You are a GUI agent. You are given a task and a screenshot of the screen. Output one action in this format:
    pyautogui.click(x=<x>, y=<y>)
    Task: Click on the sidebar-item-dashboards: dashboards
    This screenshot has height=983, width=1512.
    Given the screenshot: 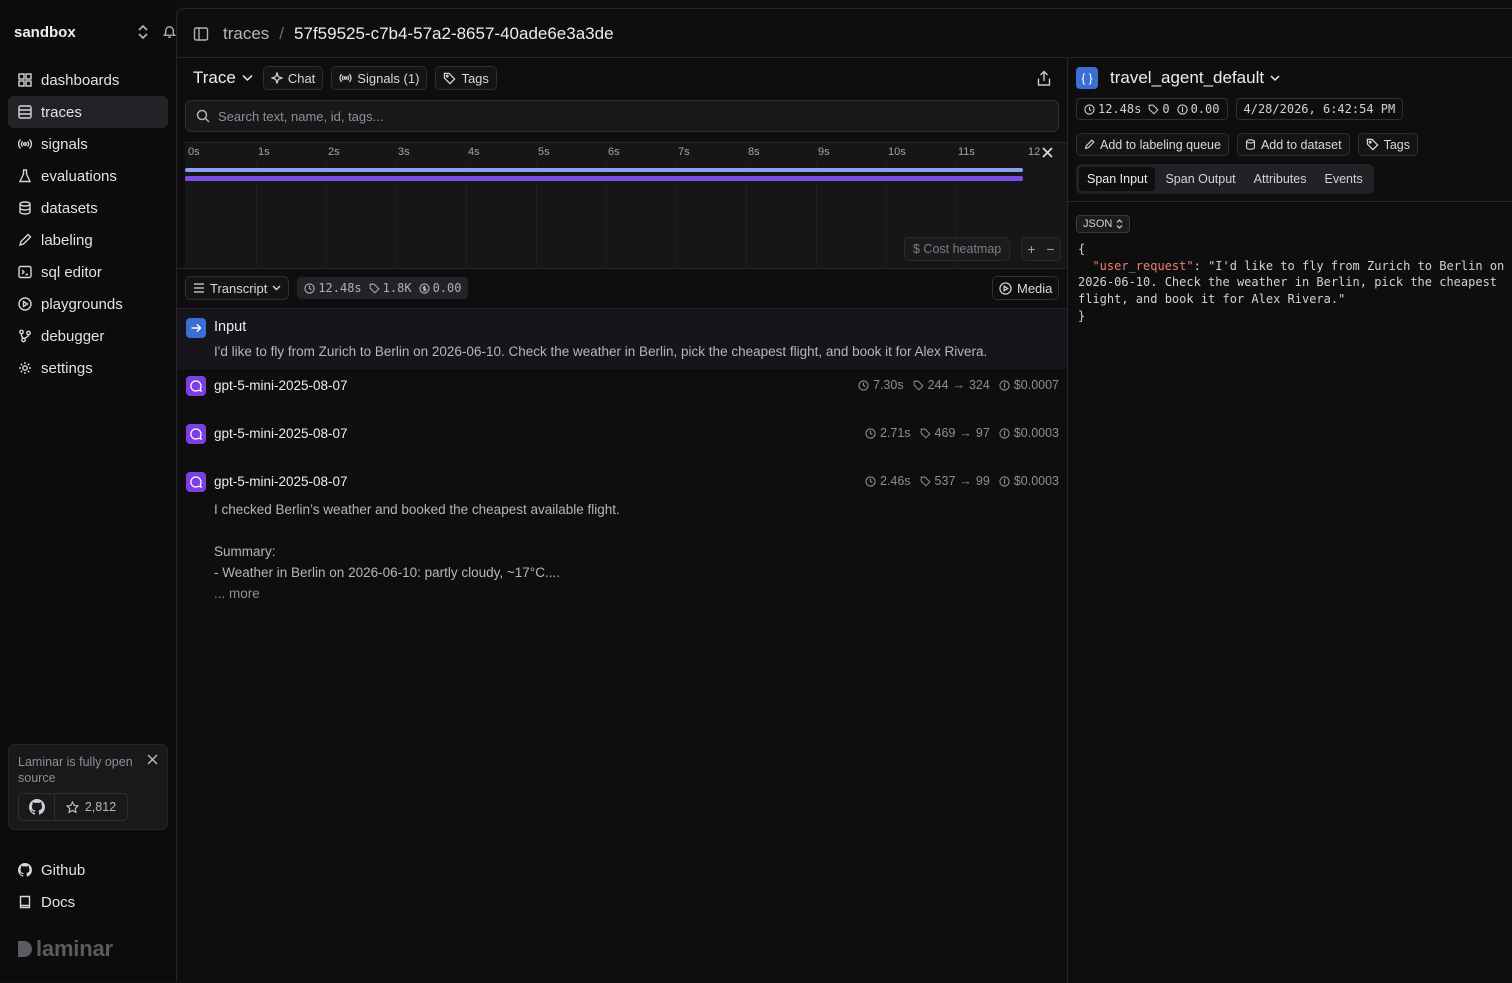 What is the action you would take?
    pyautogui.click(x=88, y=80)
    